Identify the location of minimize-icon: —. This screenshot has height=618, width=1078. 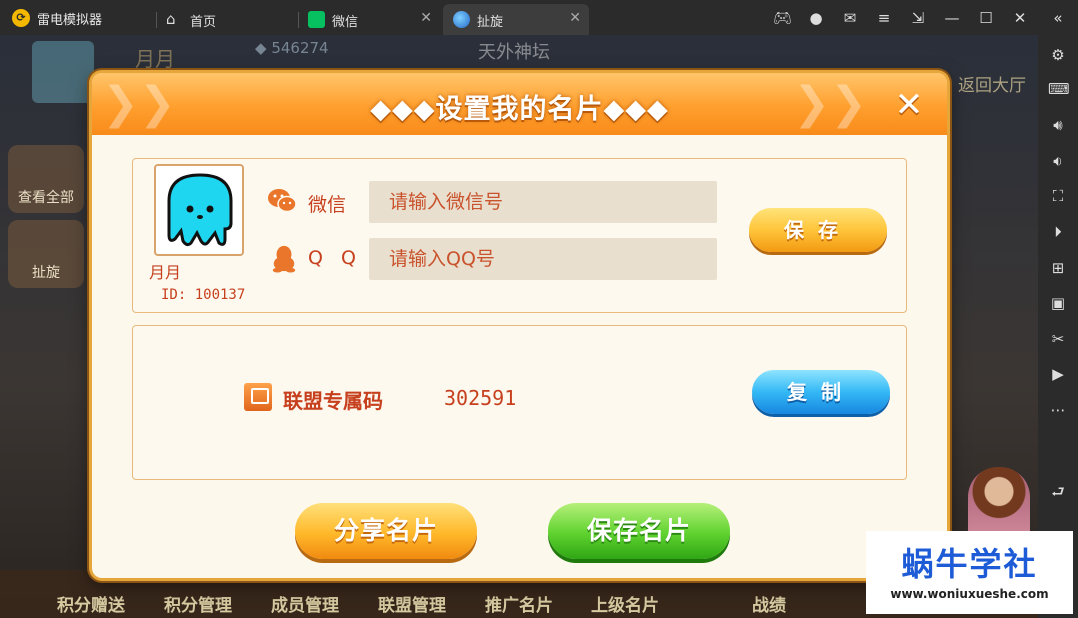
(952, 18).